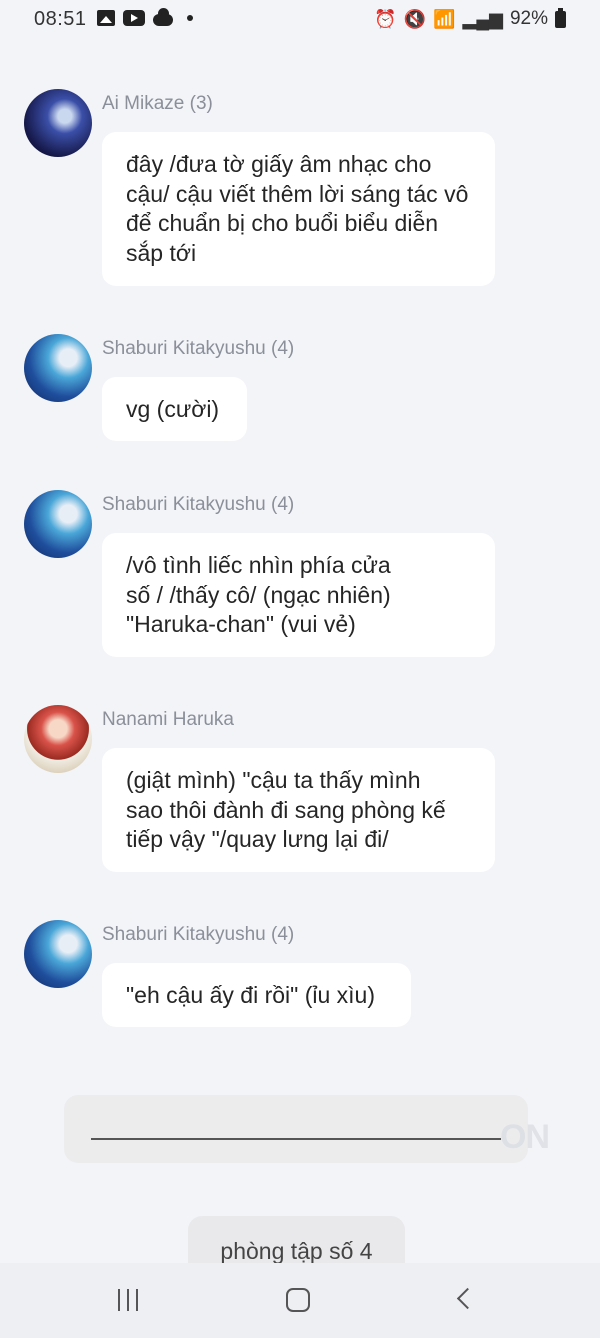 This screenshot has height=1338, width=600. Describe the element at coordinates (525, 1137) in the screenshot. I see `watermark-logo: ON` at that location.